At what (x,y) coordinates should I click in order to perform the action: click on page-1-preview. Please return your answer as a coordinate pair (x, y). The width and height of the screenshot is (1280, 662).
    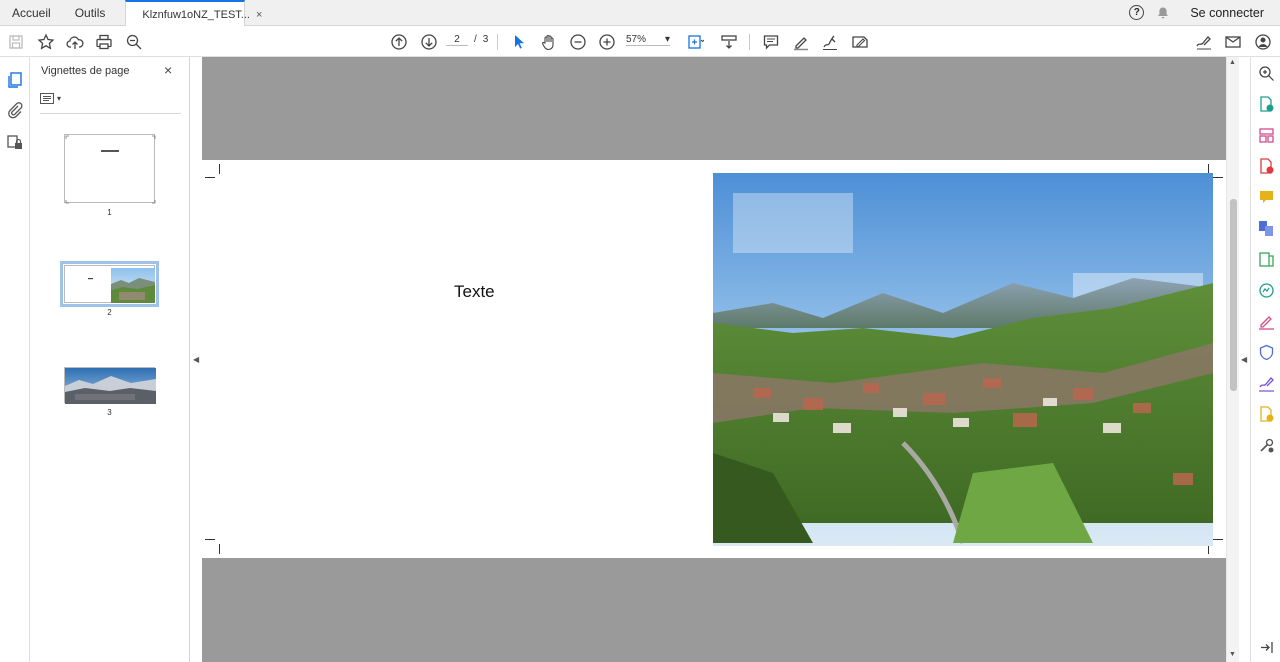
    Looking at the image, I should click on (110, 169).